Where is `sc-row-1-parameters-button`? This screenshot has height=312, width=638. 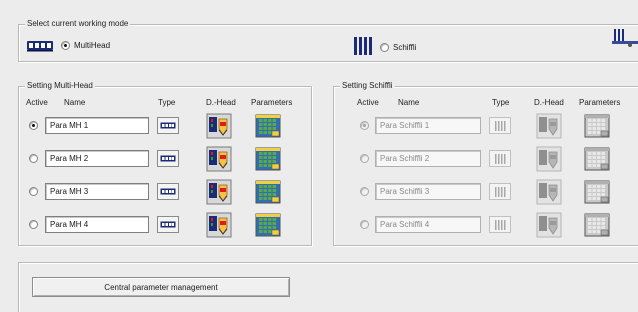
sc-row-1-parameters-button is located at coordinates (596, 125).